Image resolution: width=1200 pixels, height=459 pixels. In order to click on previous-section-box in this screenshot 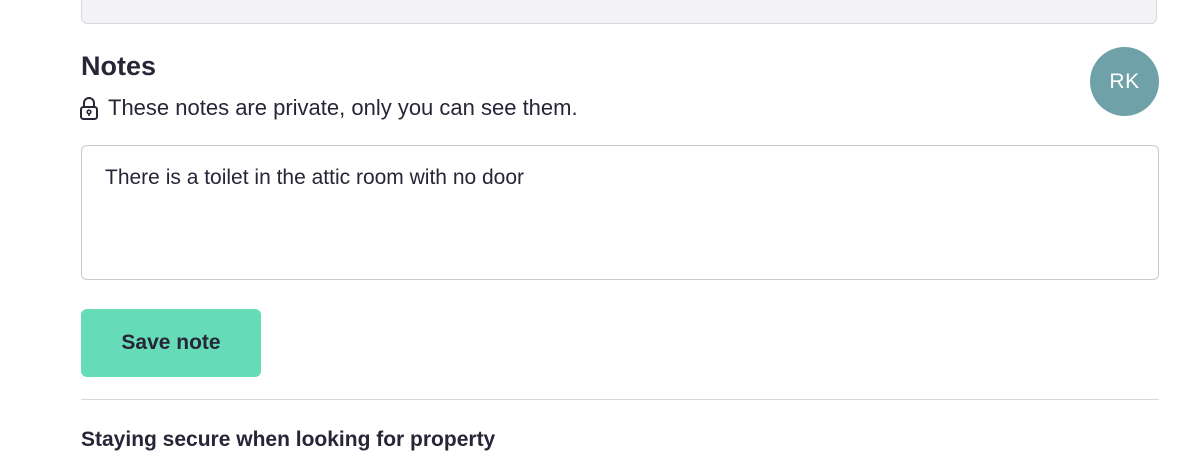, I will do `click(619, 12)`.